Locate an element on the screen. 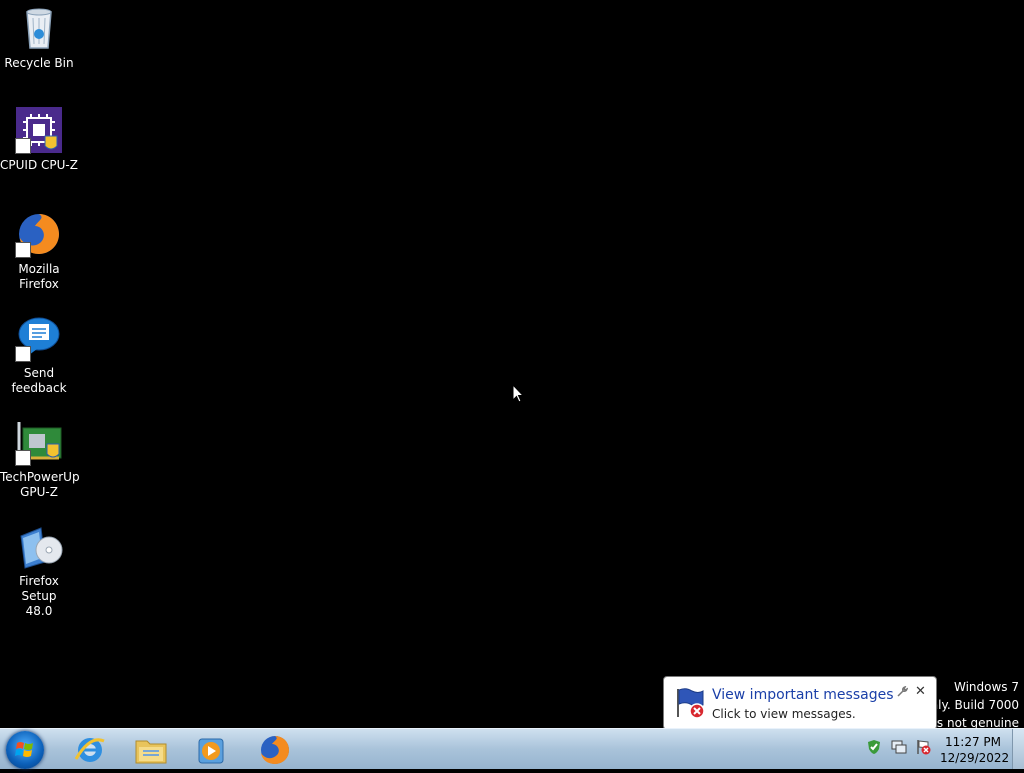 This screenshot has height=773, width=1024. taskbar-media-player is located at coordinates (211, 750).